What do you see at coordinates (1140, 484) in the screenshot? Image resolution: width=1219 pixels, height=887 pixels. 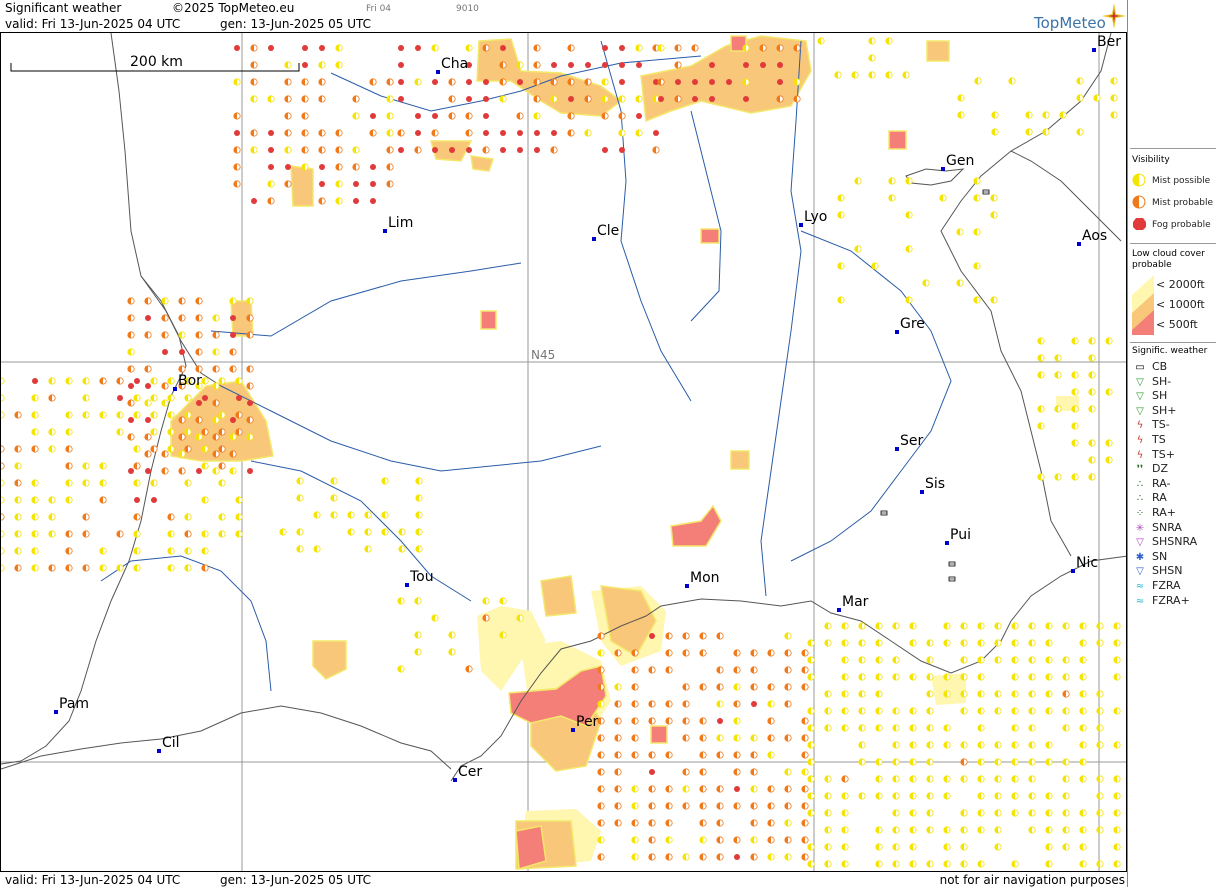 I see `rain-light-icon: ∴` at bounding box center [1140, 484].